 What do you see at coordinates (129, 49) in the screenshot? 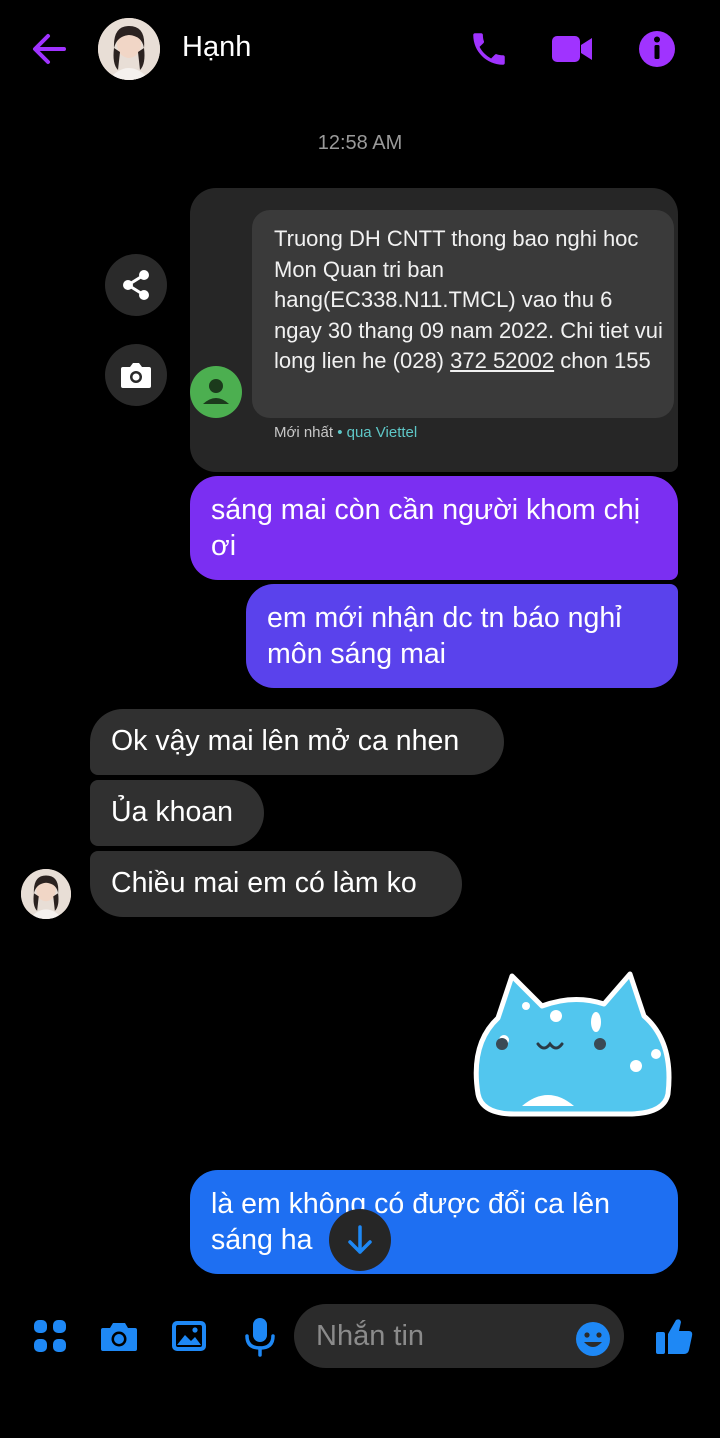
I see `contact-avatar` at bounding box center [129, 49].